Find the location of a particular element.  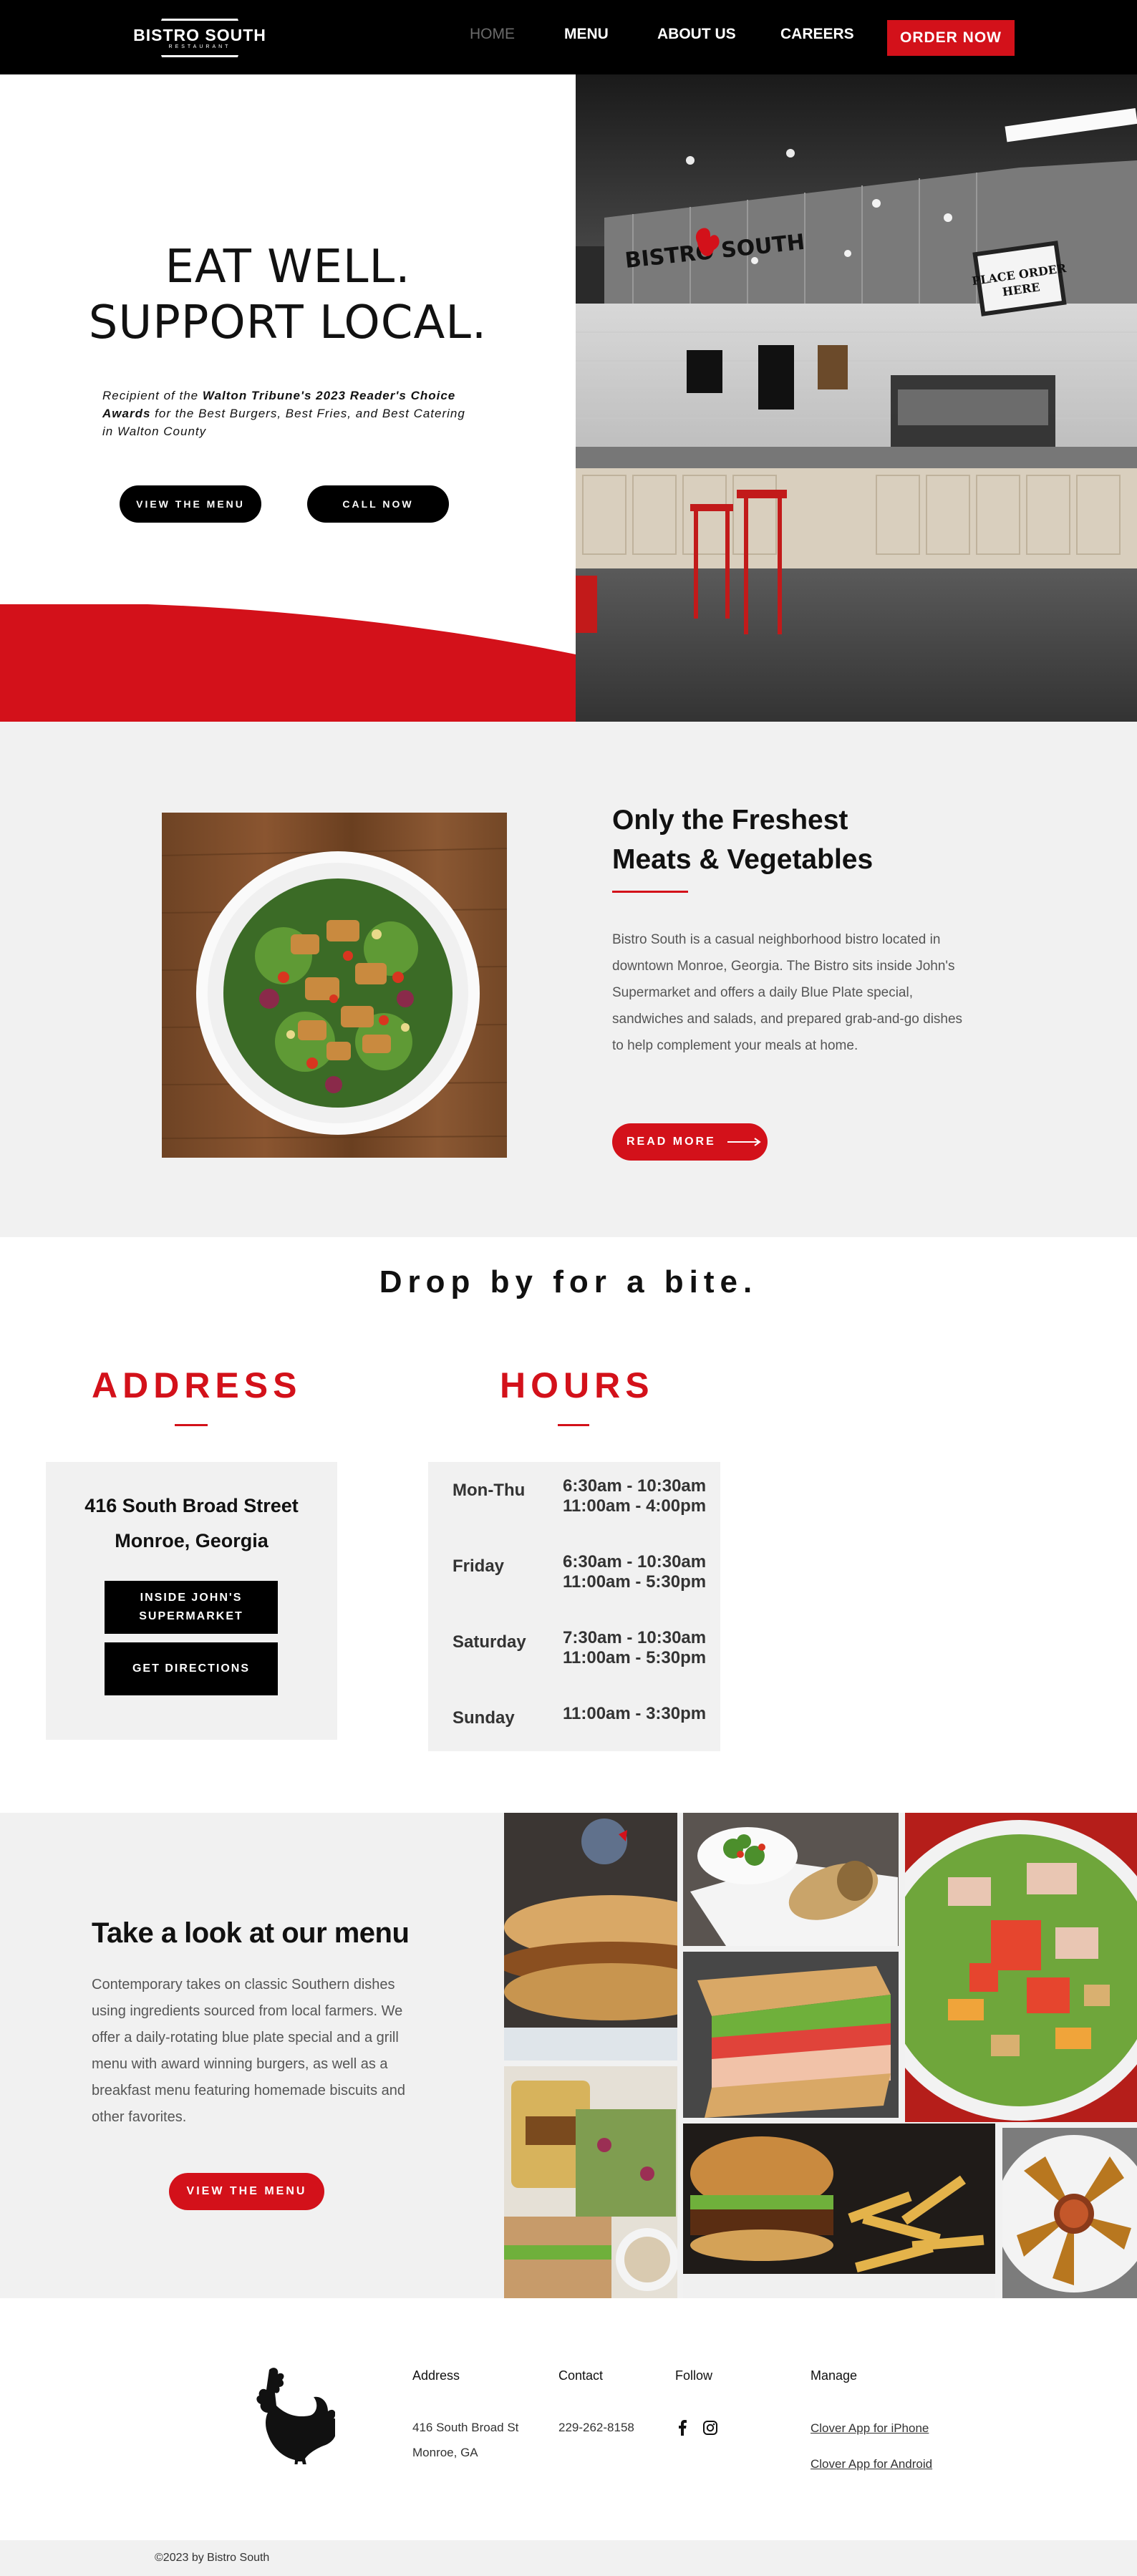

fresh-heading-line2: Meats & Vegetables is located at coordinates (743, 860).